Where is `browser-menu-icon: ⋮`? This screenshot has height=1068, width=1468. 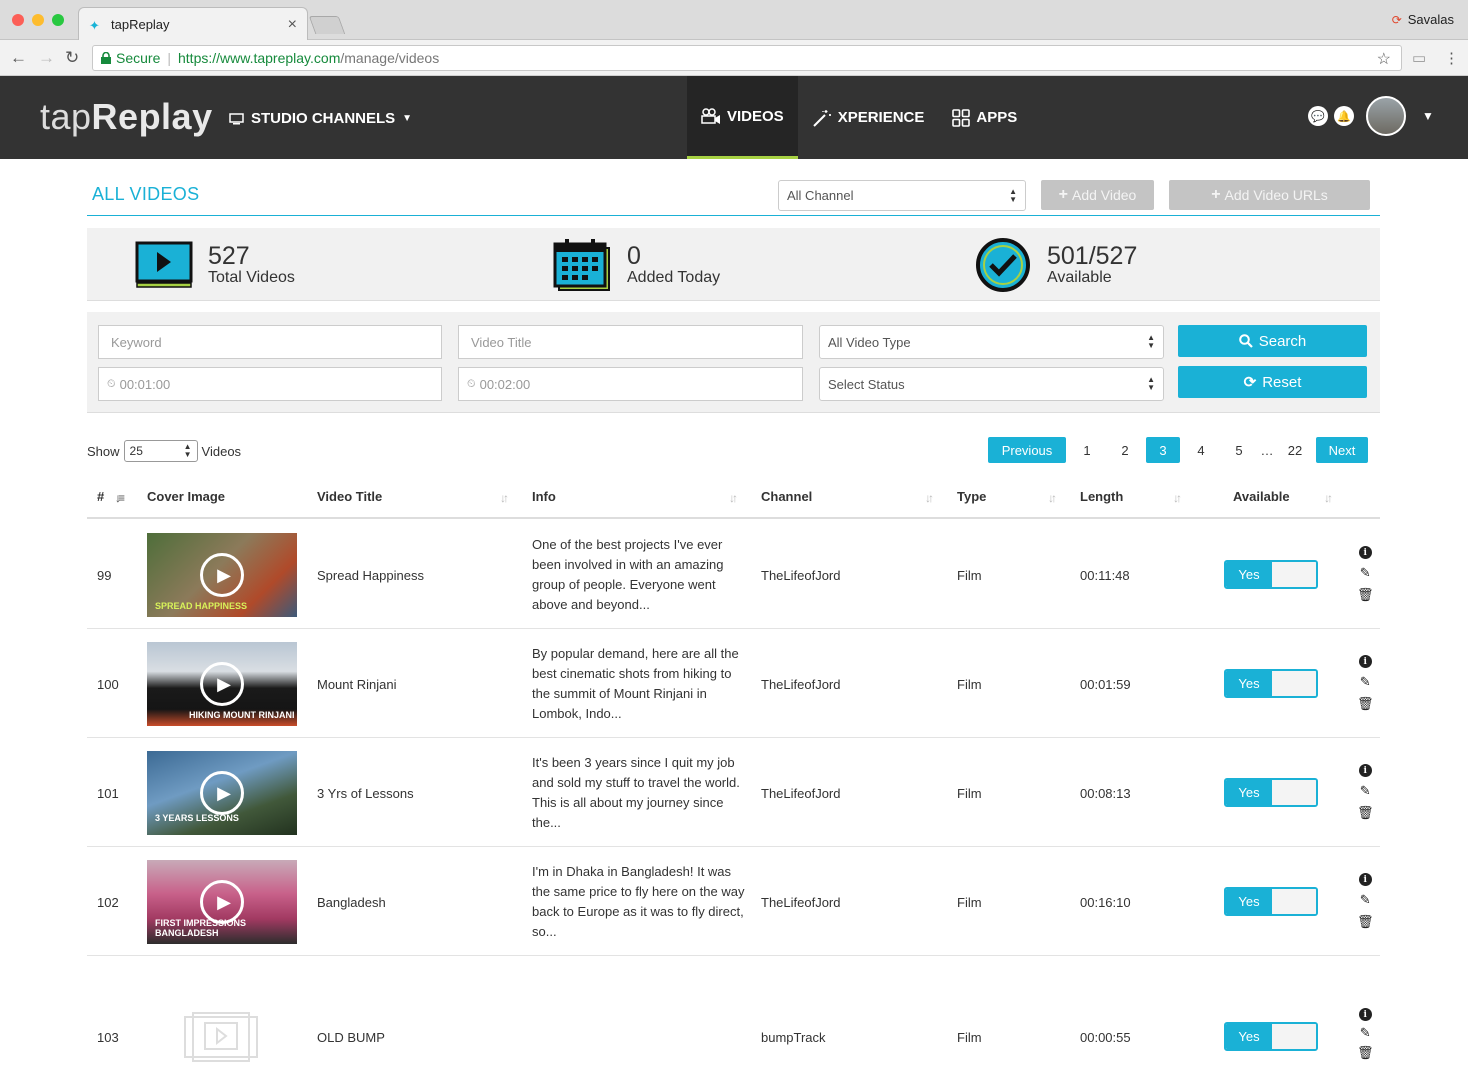 browser-menu-icon: ⋮ is located at coordinates (1451, 58).